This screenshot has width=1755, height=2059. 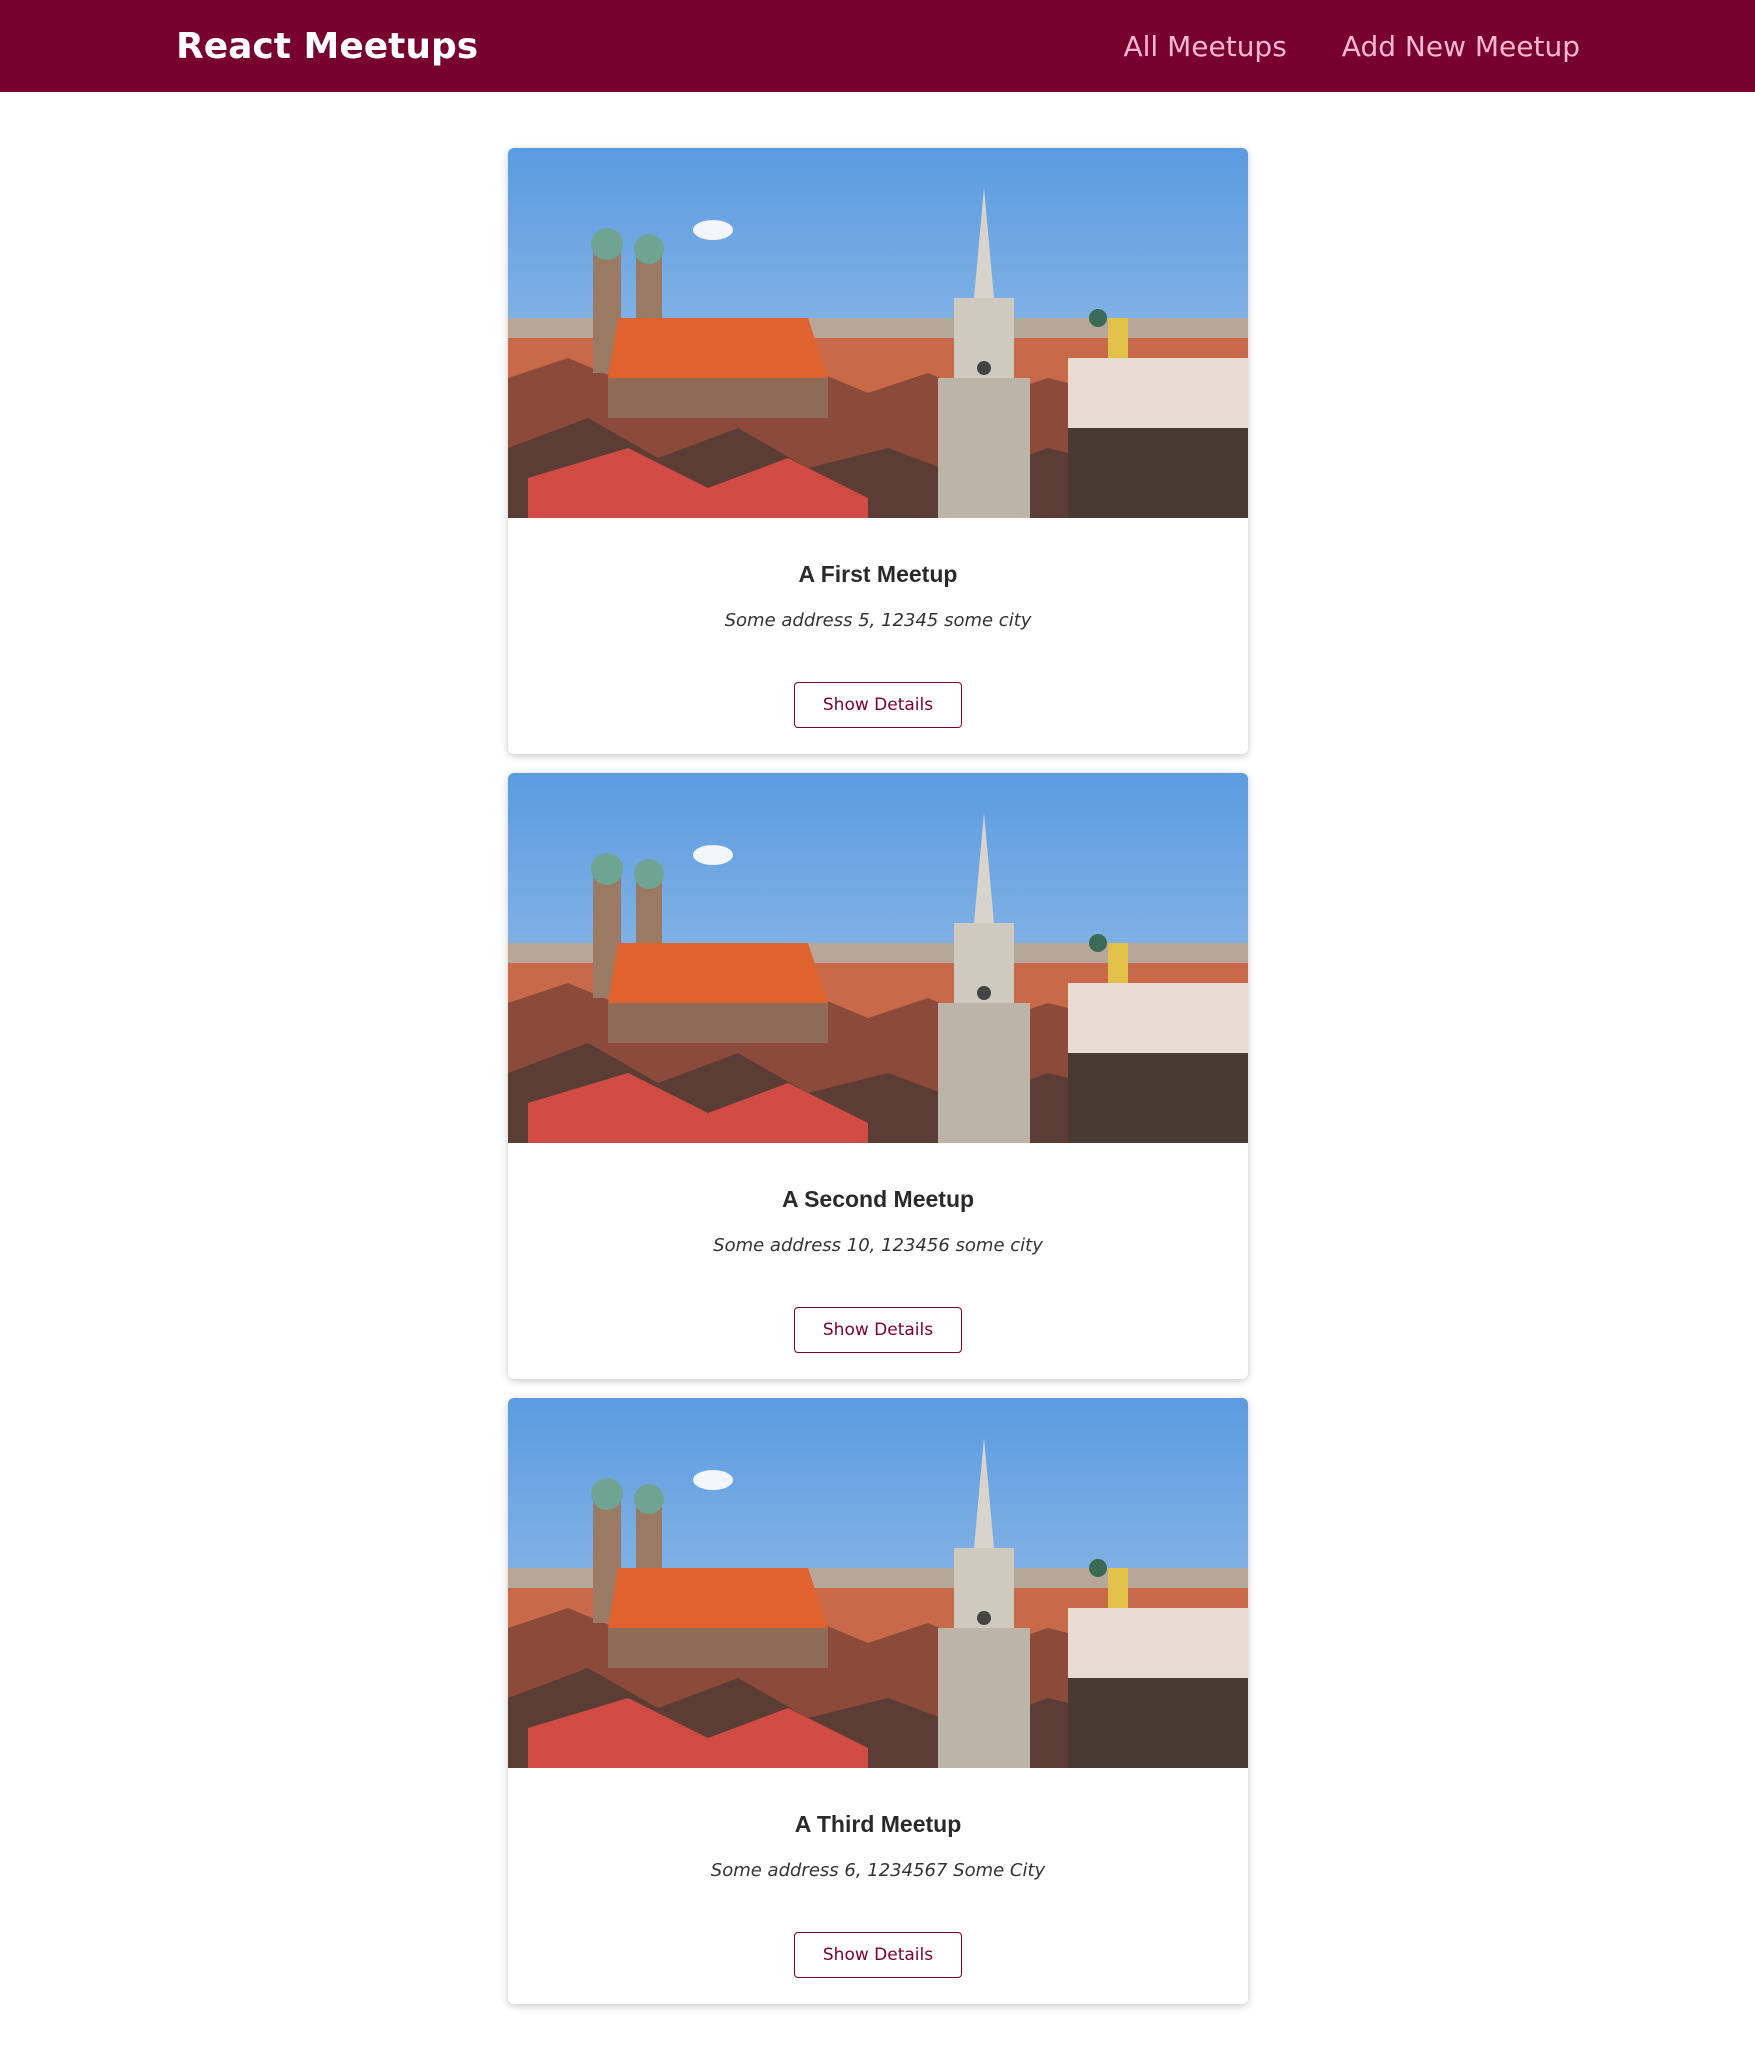 I want to click on meetup-address: Some address 6, 1234567 Some City, so click(x=878, y=1870).